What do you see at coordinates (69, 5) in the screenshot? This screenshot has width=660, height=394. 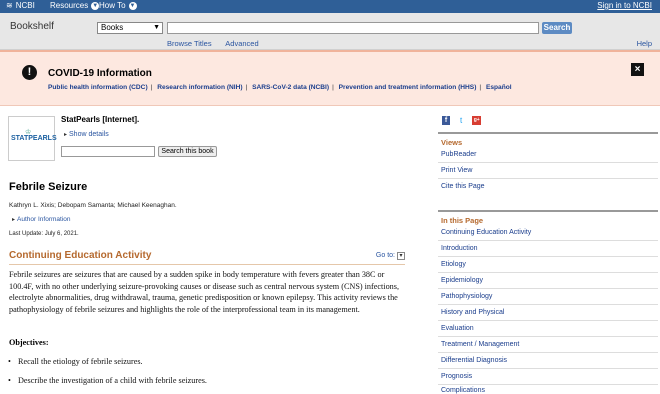 I see `resources-label: Resources` at bounding box center [69, 5].